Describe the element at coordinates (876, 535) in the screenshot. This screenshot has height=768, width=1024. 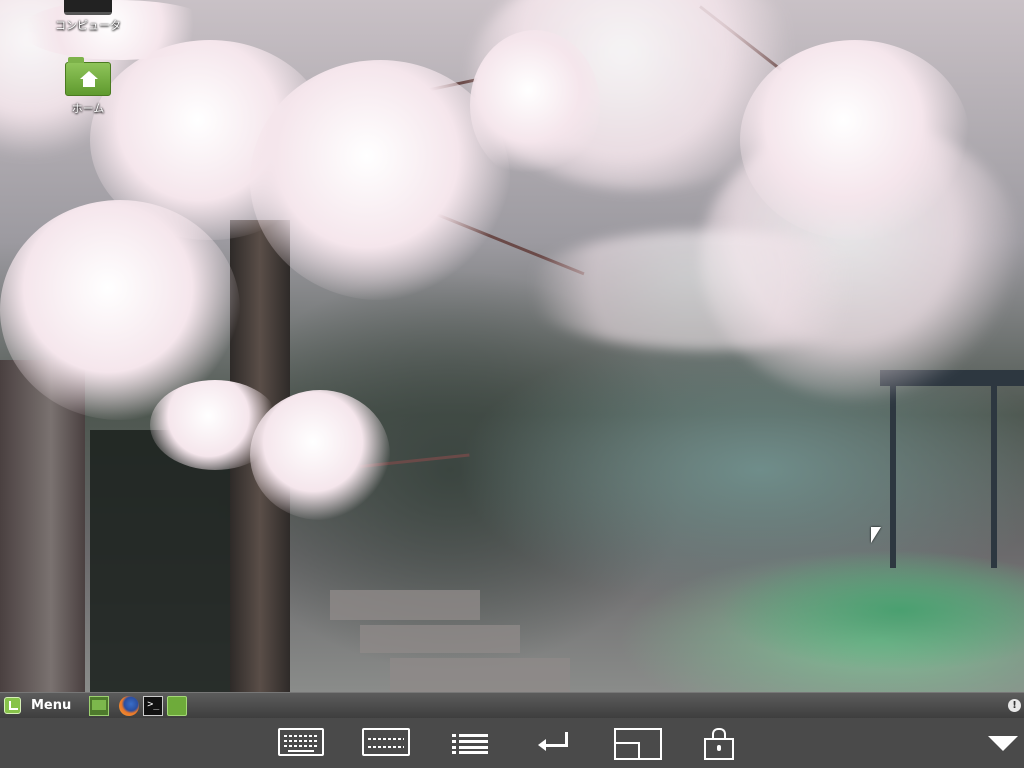
I see `mouse-cursor-icon` at that location.